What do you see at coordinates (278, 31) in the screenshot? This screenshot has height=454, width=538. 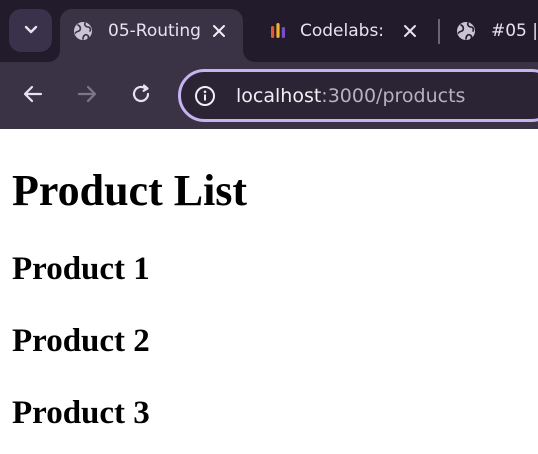 I see `codelabs-icon` at bounding box center [278, 31].